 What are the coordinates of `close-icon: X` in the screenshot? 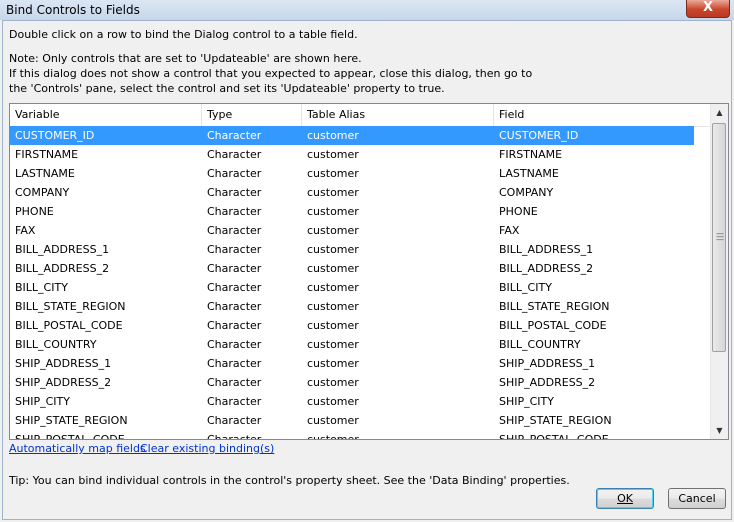 It's located at (708, 7).